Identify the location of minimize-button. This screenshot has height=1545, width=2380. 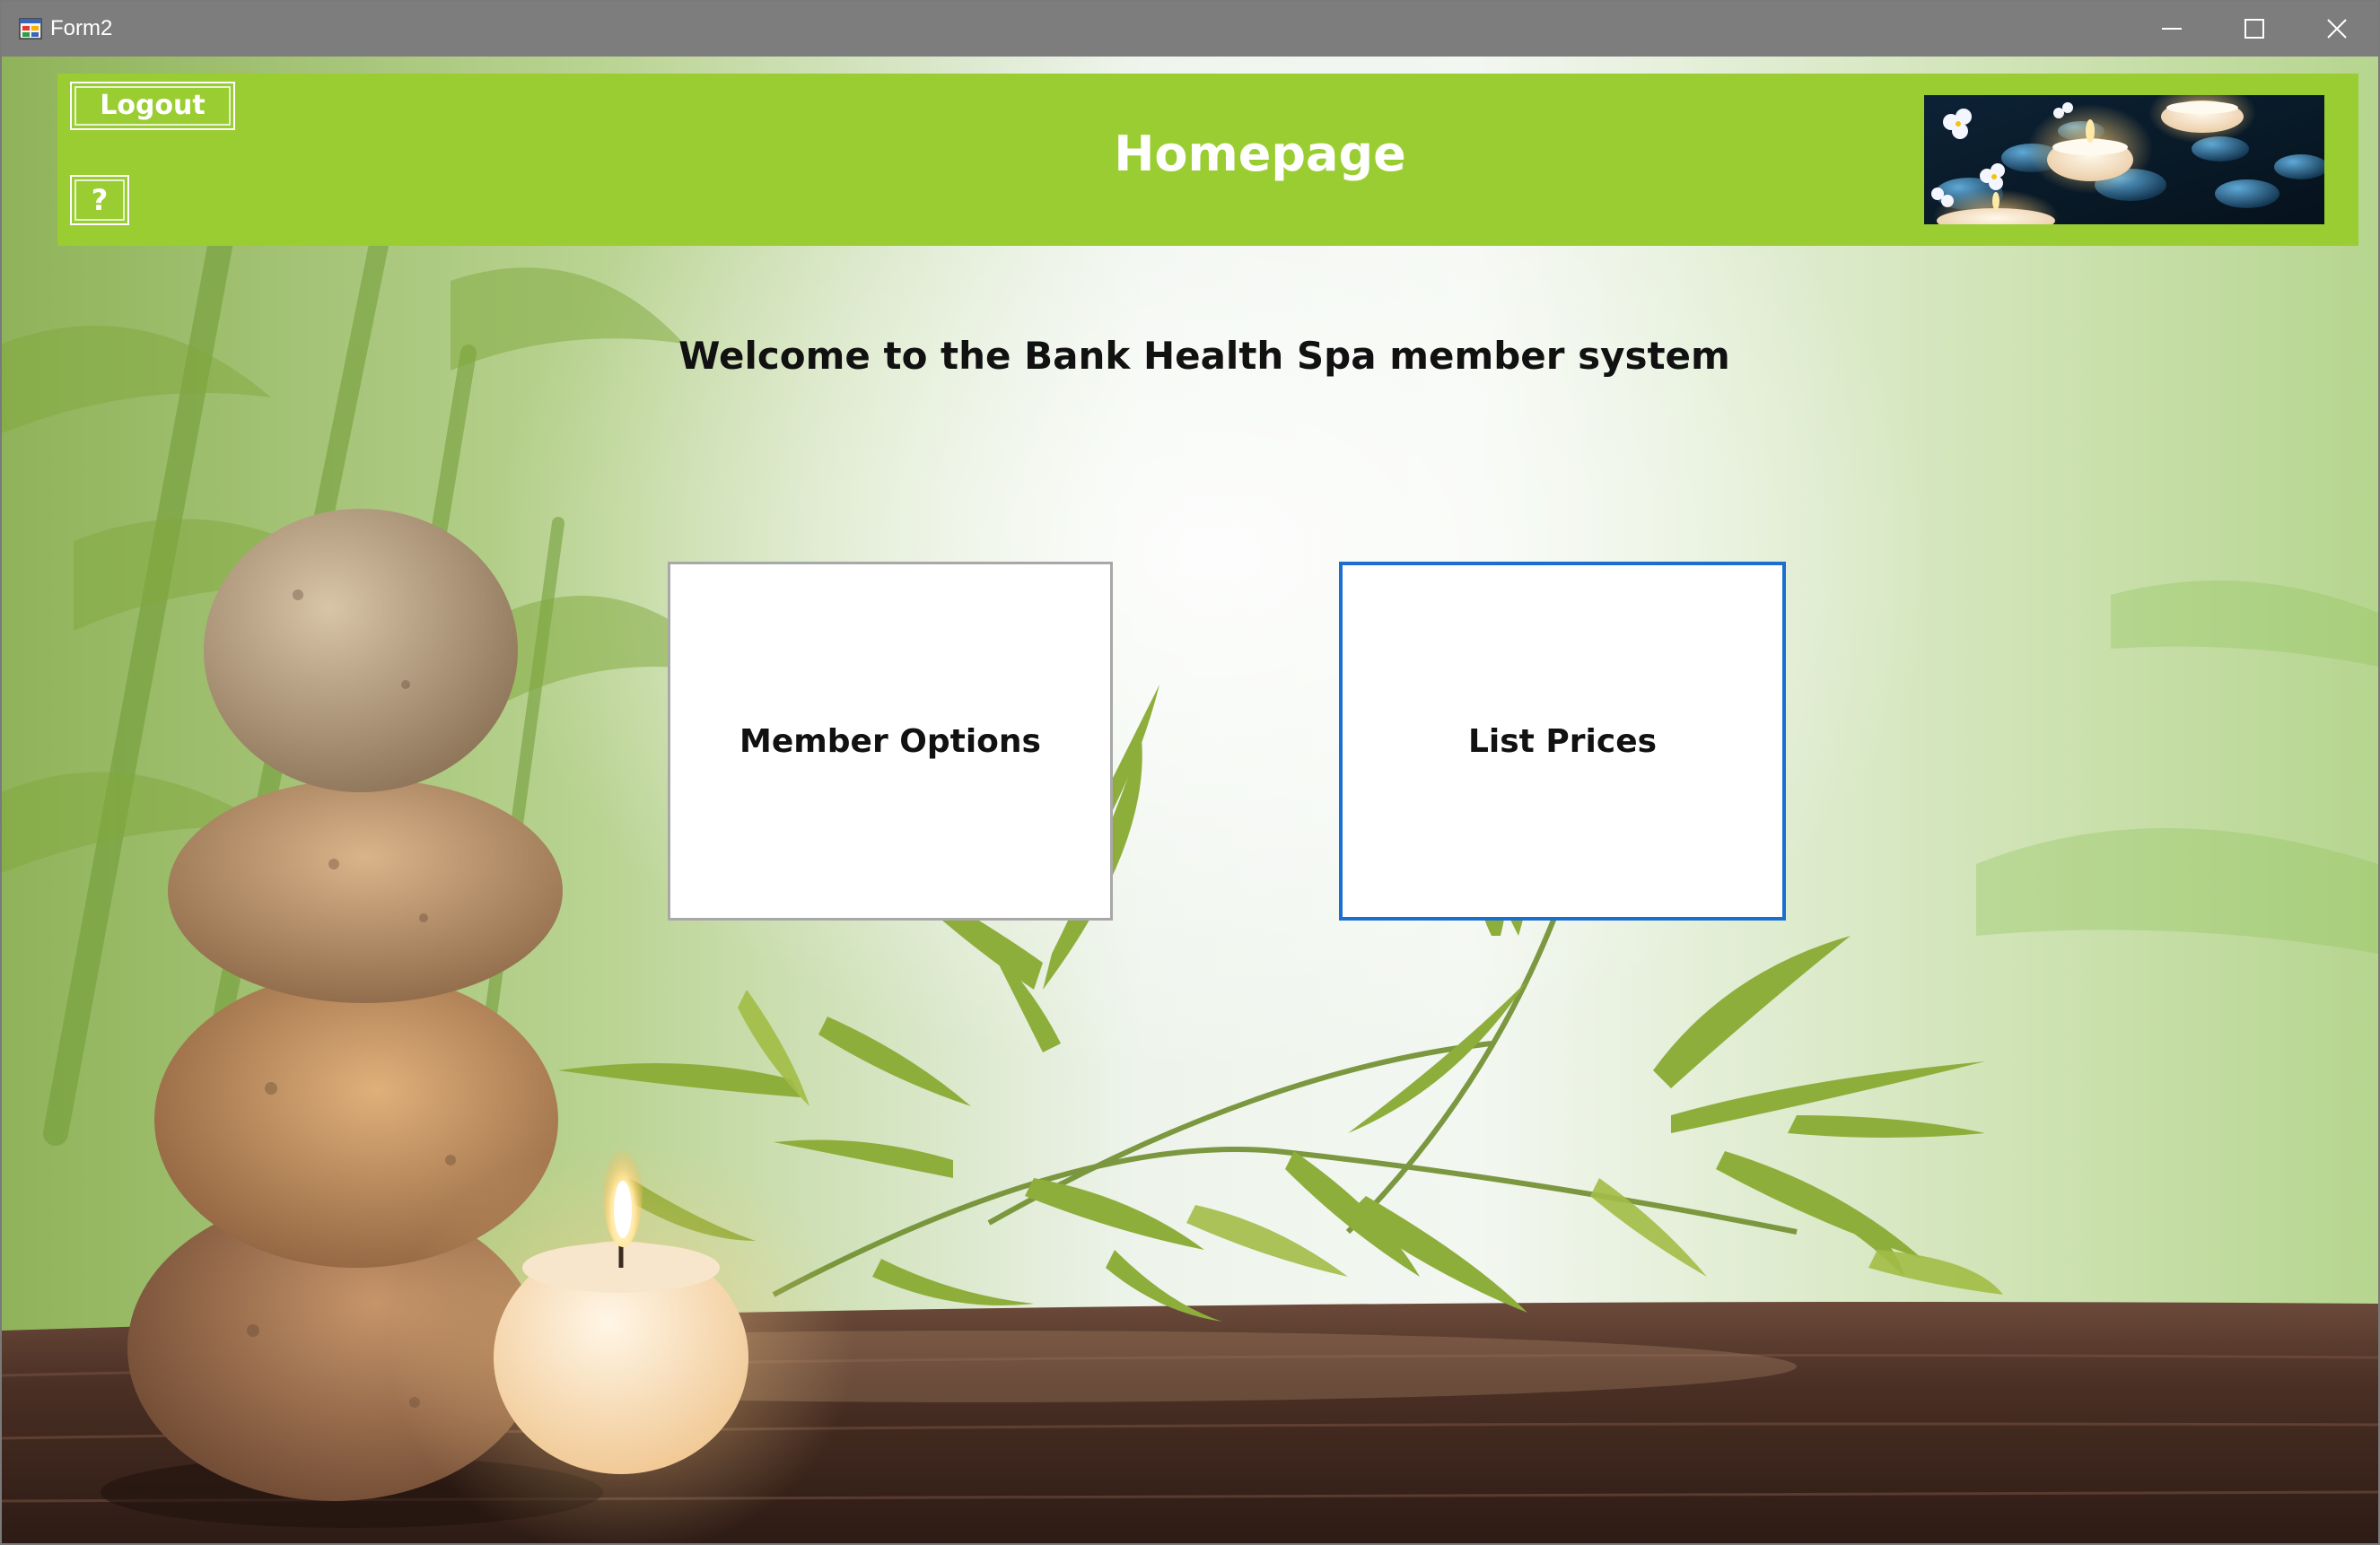
(2172, 29).